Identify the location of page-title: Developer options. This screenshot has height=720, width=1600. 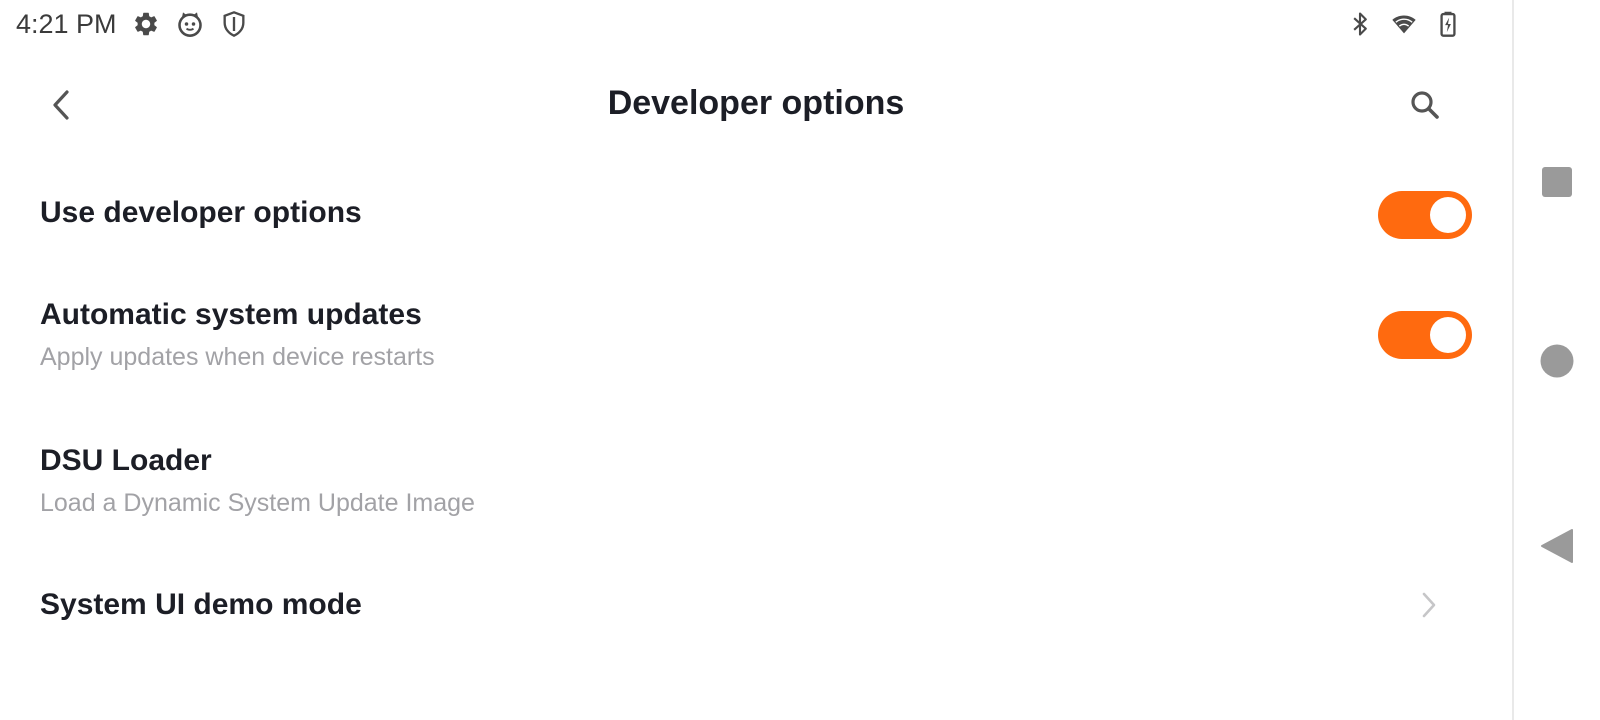
(756, 103).